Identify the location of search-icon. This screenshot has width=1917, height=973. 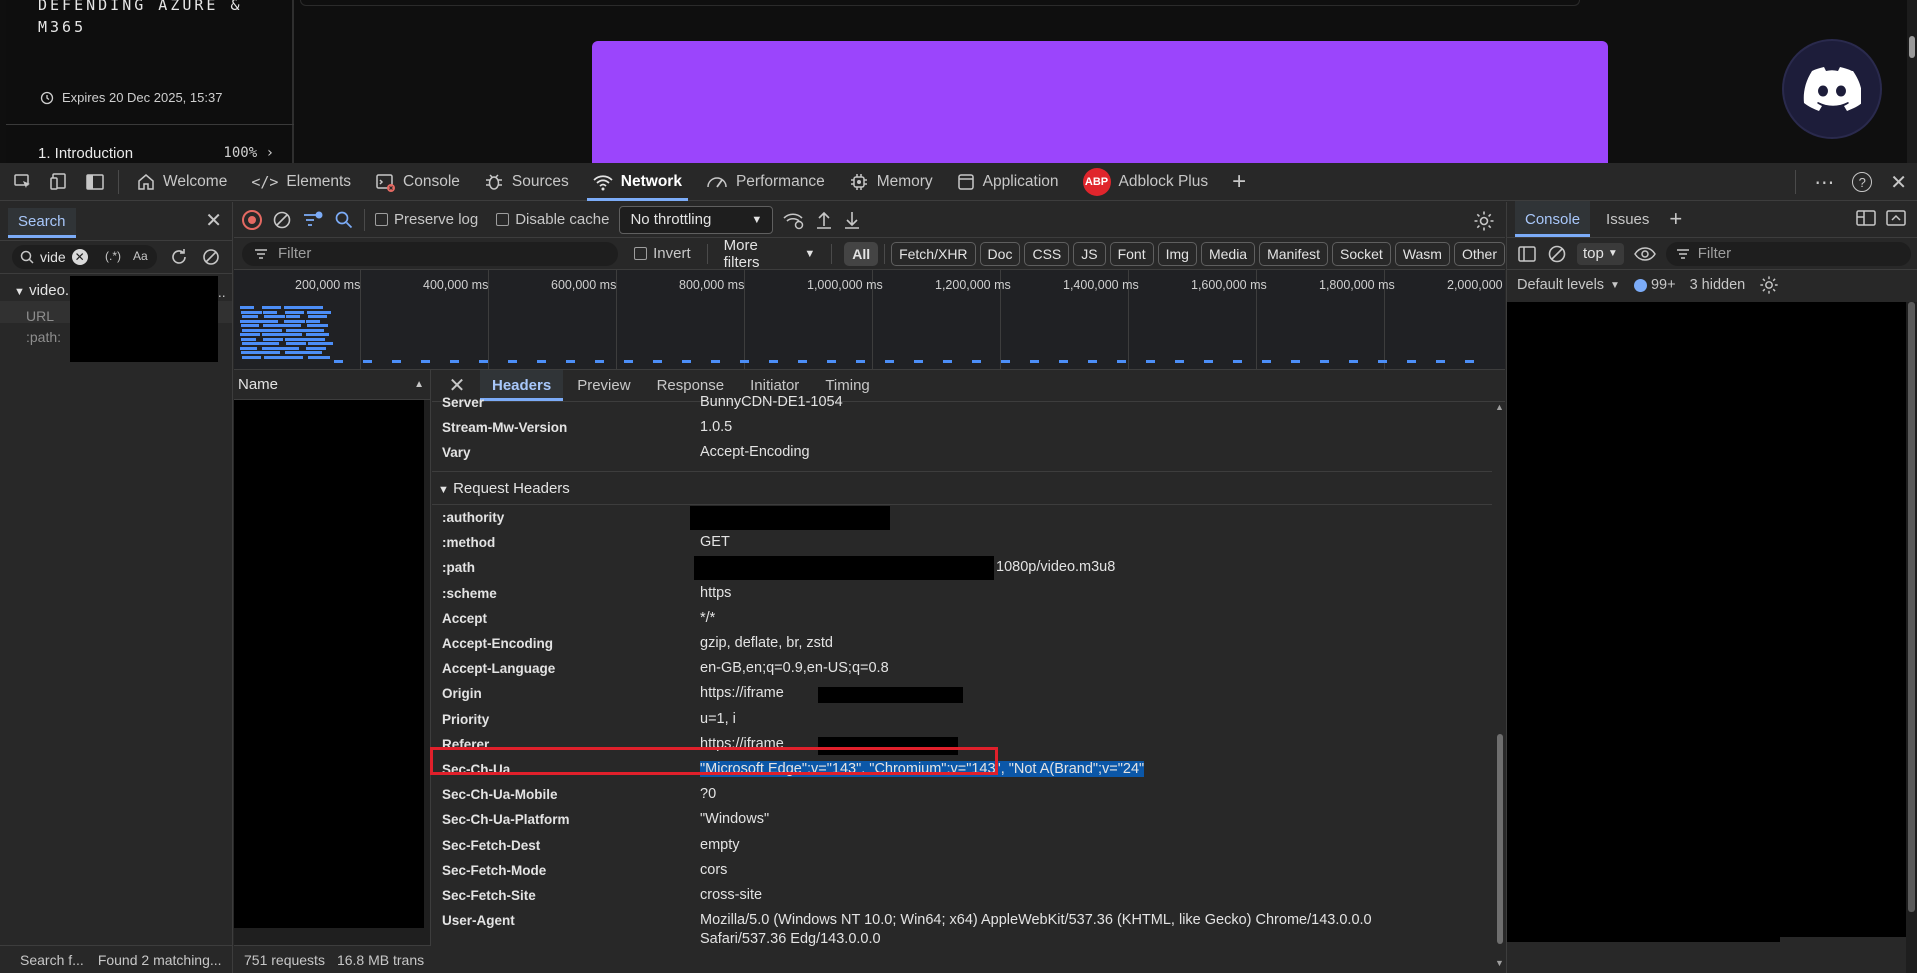
(344, 220).